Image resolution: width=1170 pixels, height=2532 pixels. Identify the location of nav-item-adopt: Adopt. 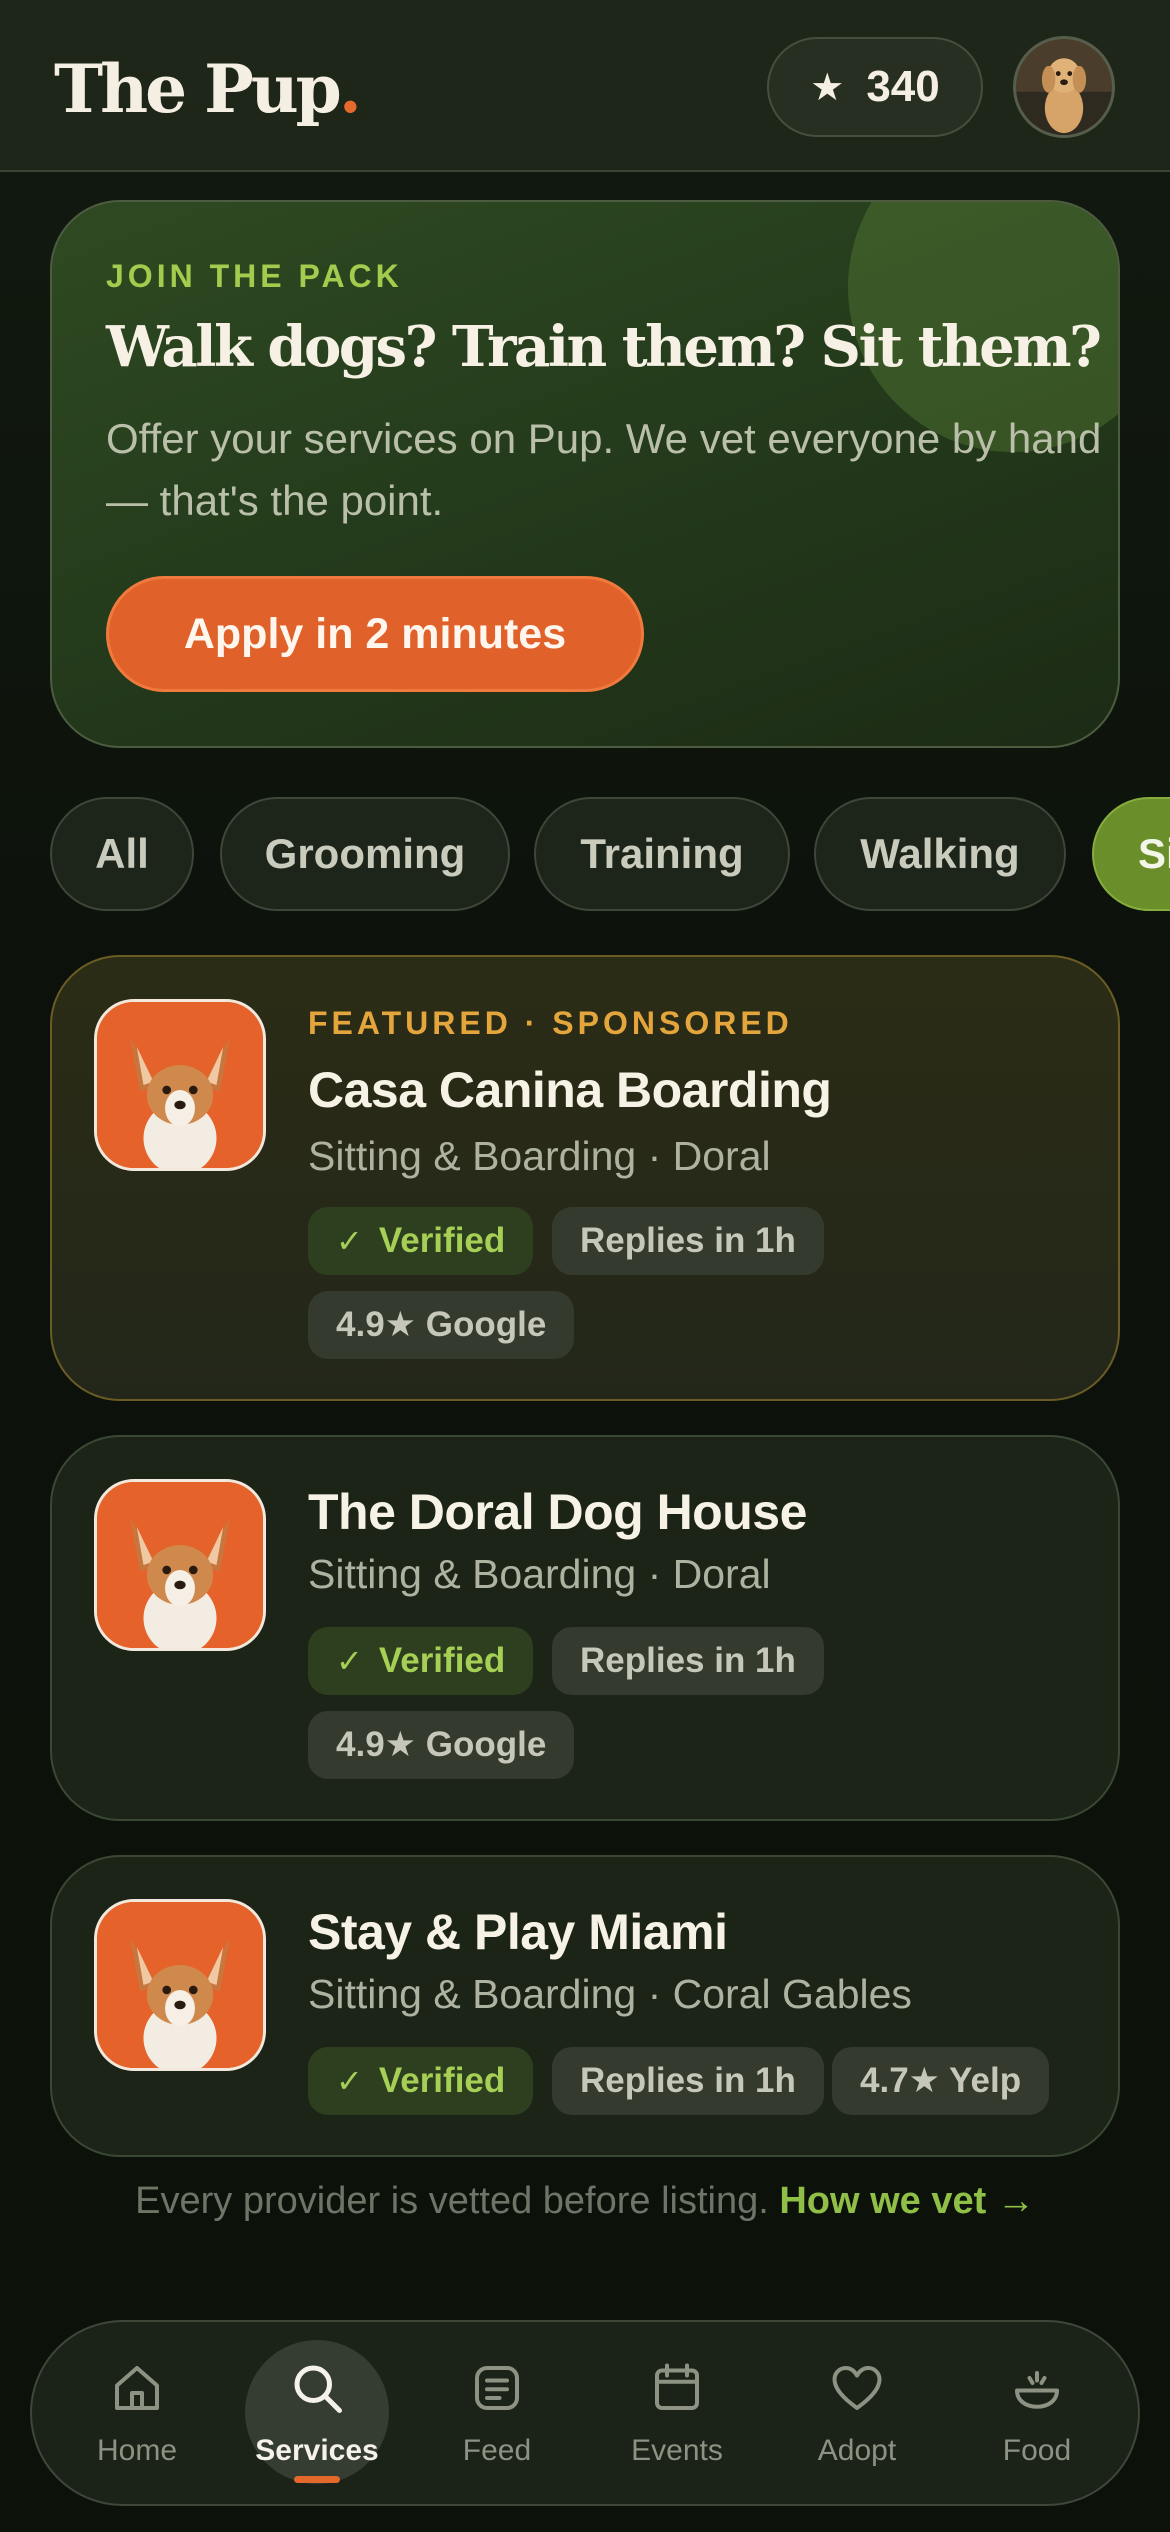
(857, 2415).